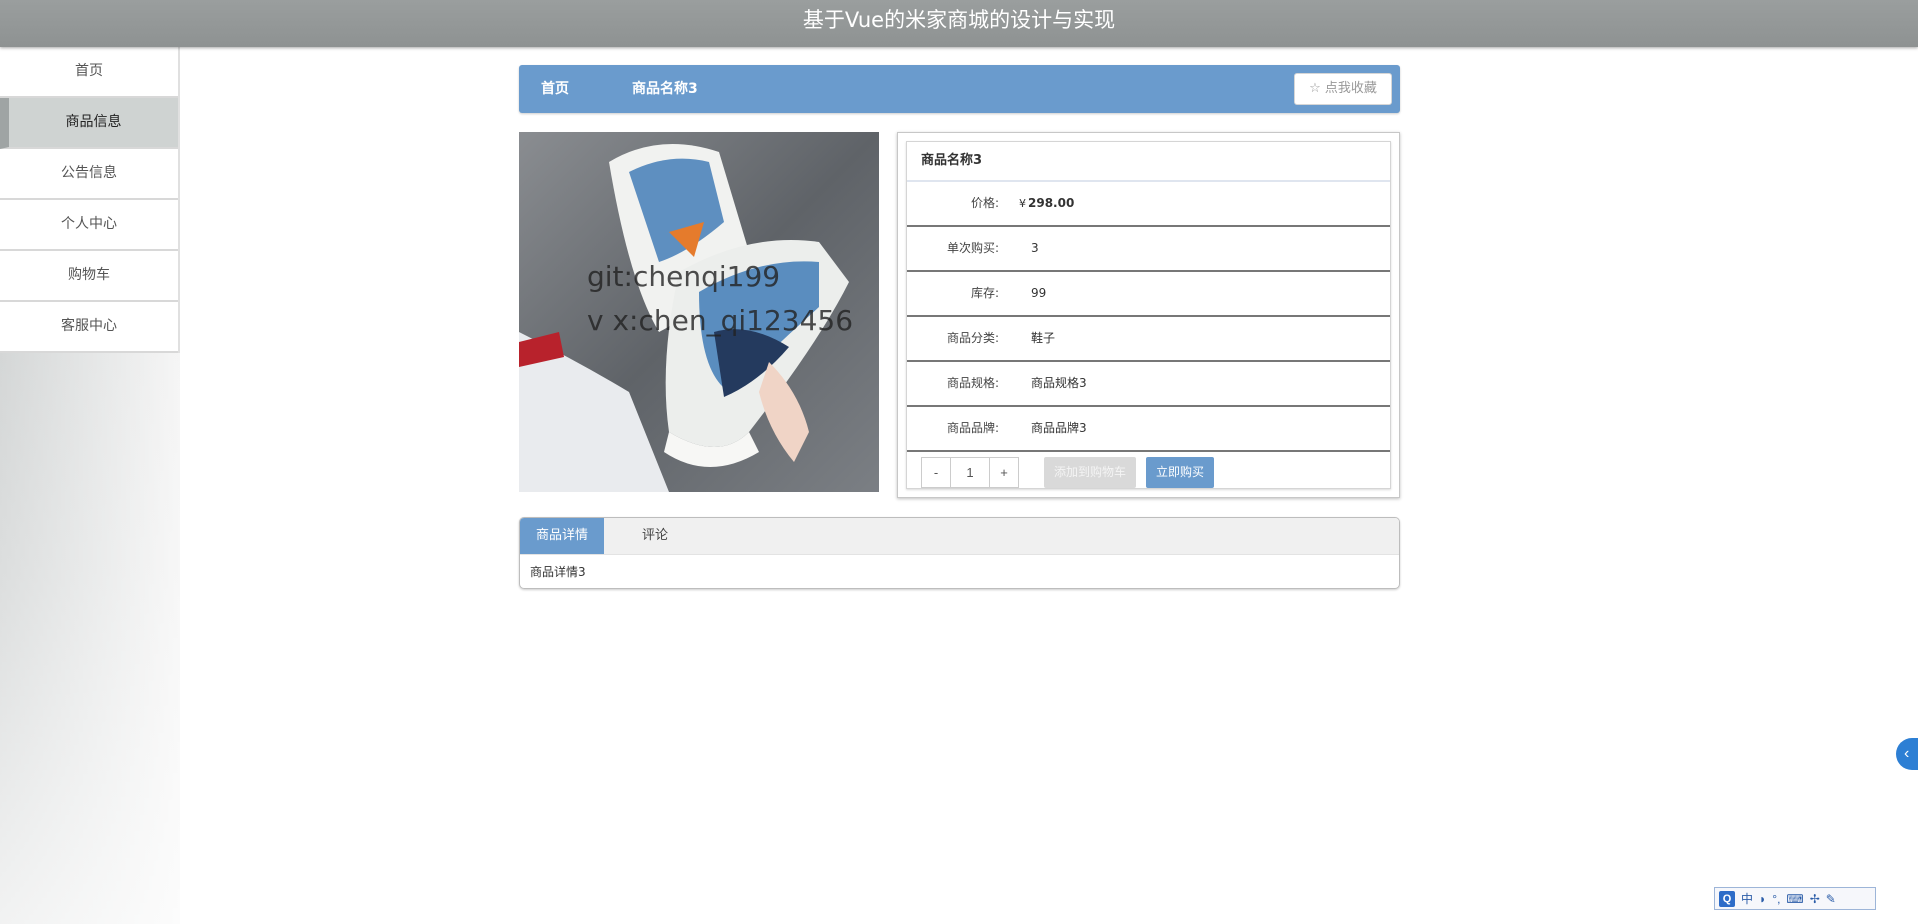  I want to click on breadcrumb-current: 商品名称3, so click(665, 89).